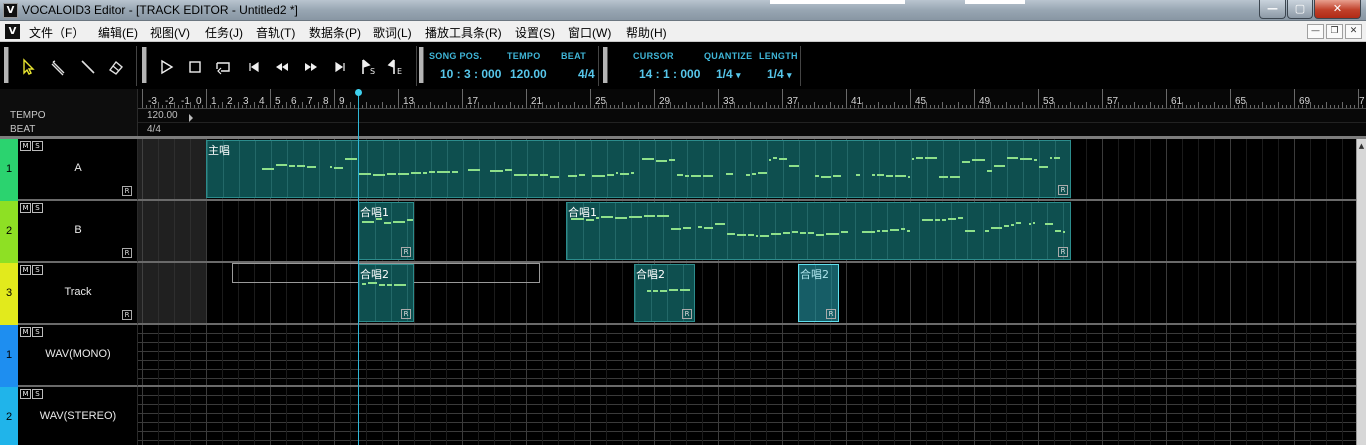 The image size is (1366, 445). What do you see at coordinates (154, 129) in the screenshot?
I see `beat-row-value: 4/4` at bounding box center [154, 129].